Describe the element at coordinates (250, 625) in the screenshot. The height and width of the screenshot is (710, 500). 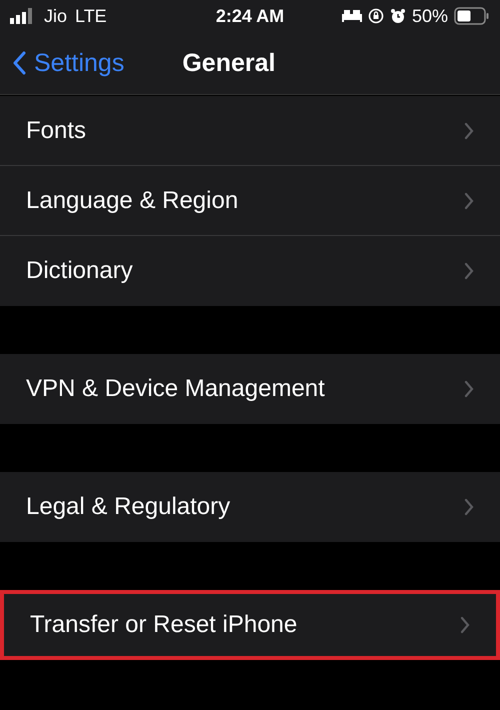
I see `settings-row: Transfer or Reset iPhone` at that location.